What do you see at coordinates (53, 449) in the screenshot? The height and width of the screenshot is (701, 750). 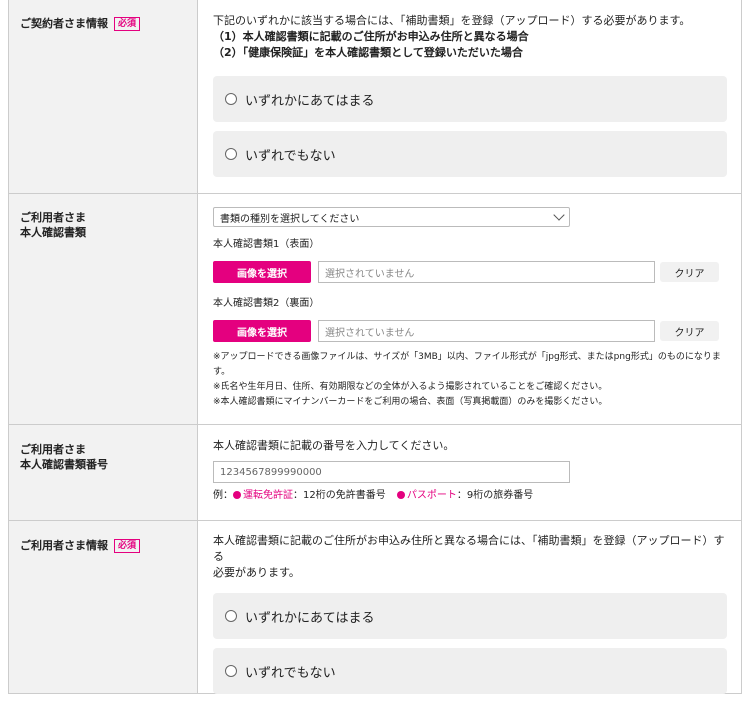 I see `id-number-label-line1: ご利用者さま` at bounding box center [53, 449].